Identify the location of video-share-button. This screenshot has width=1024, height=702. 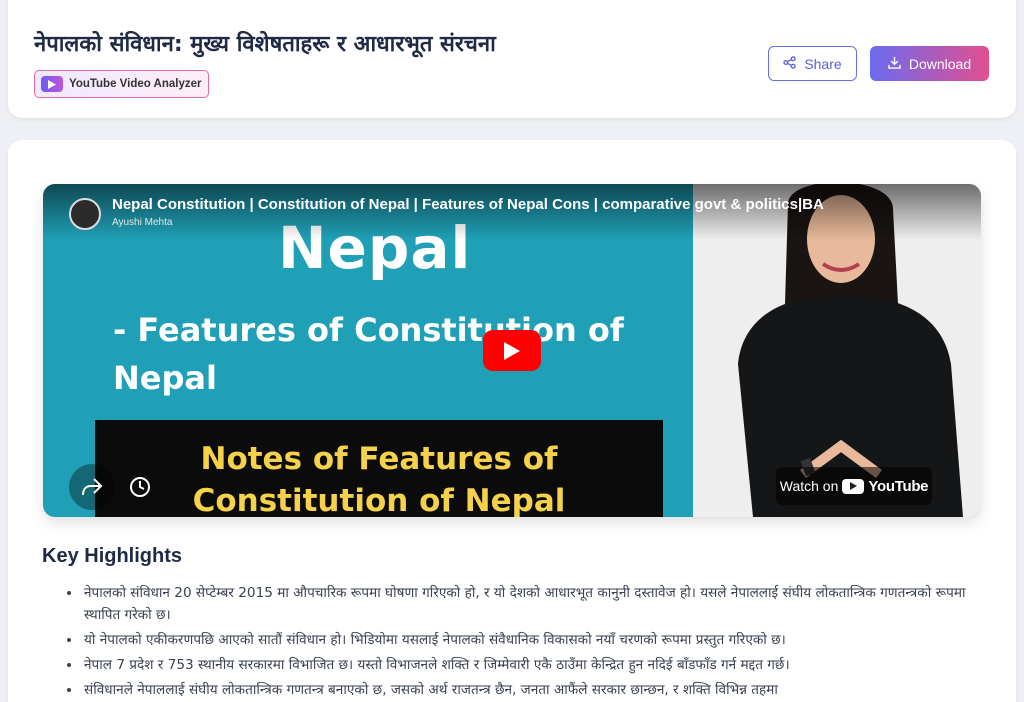
(92, 487).